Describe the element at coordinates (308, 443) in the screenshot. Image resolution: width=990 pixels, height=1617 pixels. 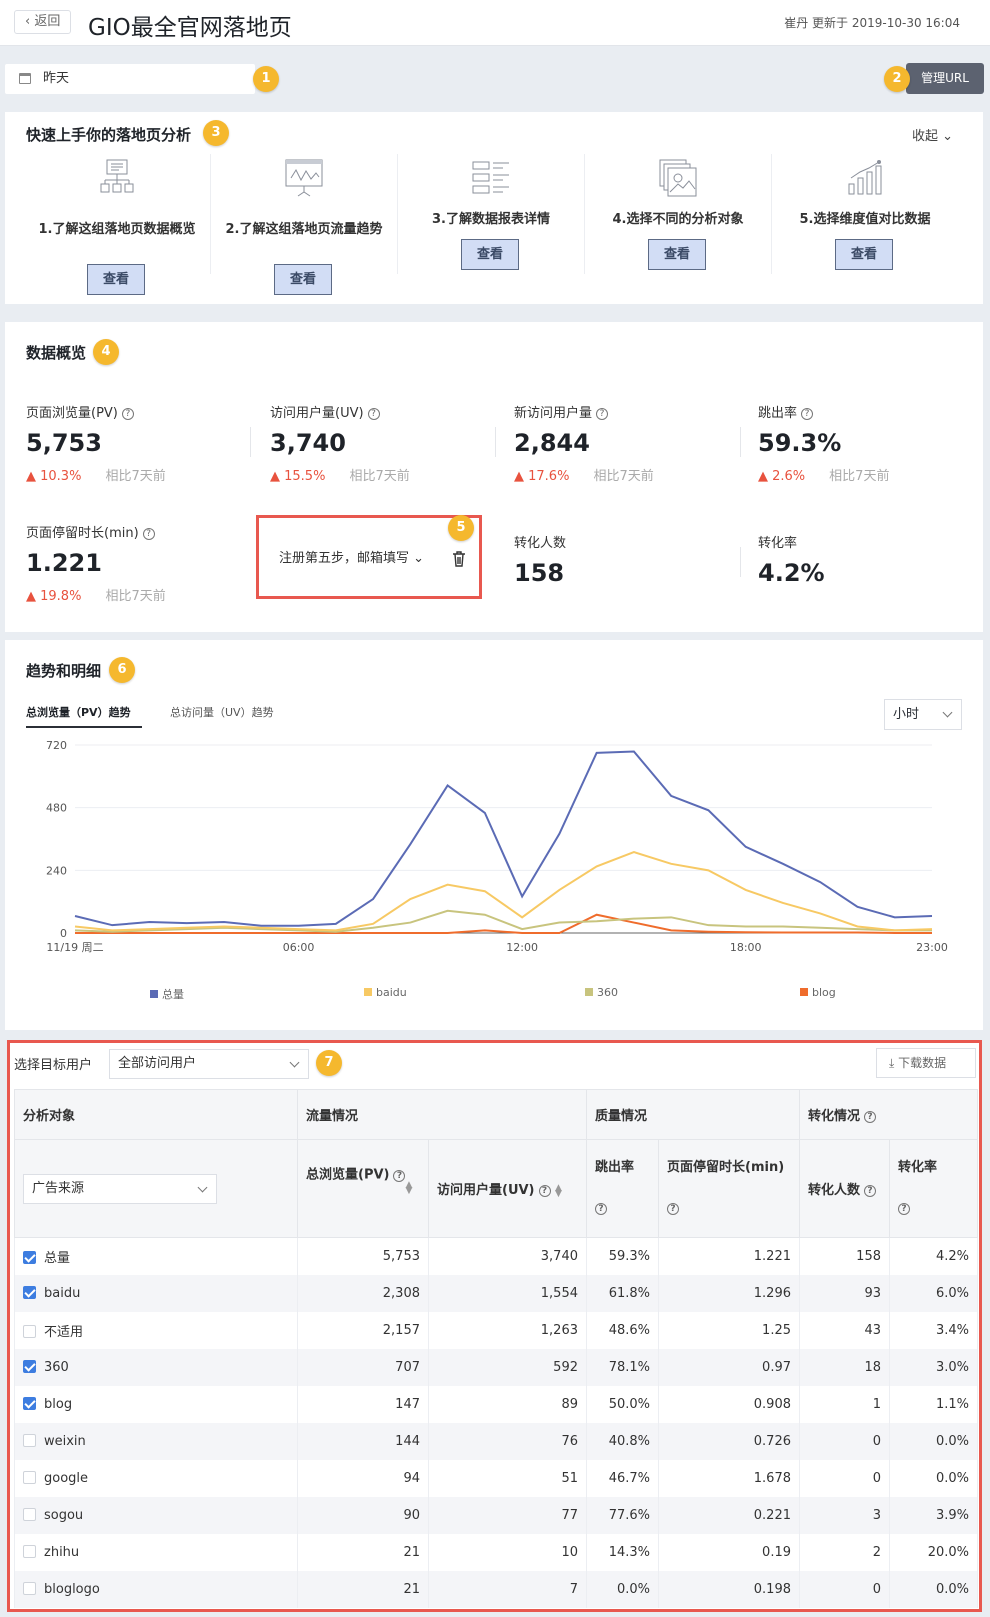
I see `kpi-value: 3,740` at that location.